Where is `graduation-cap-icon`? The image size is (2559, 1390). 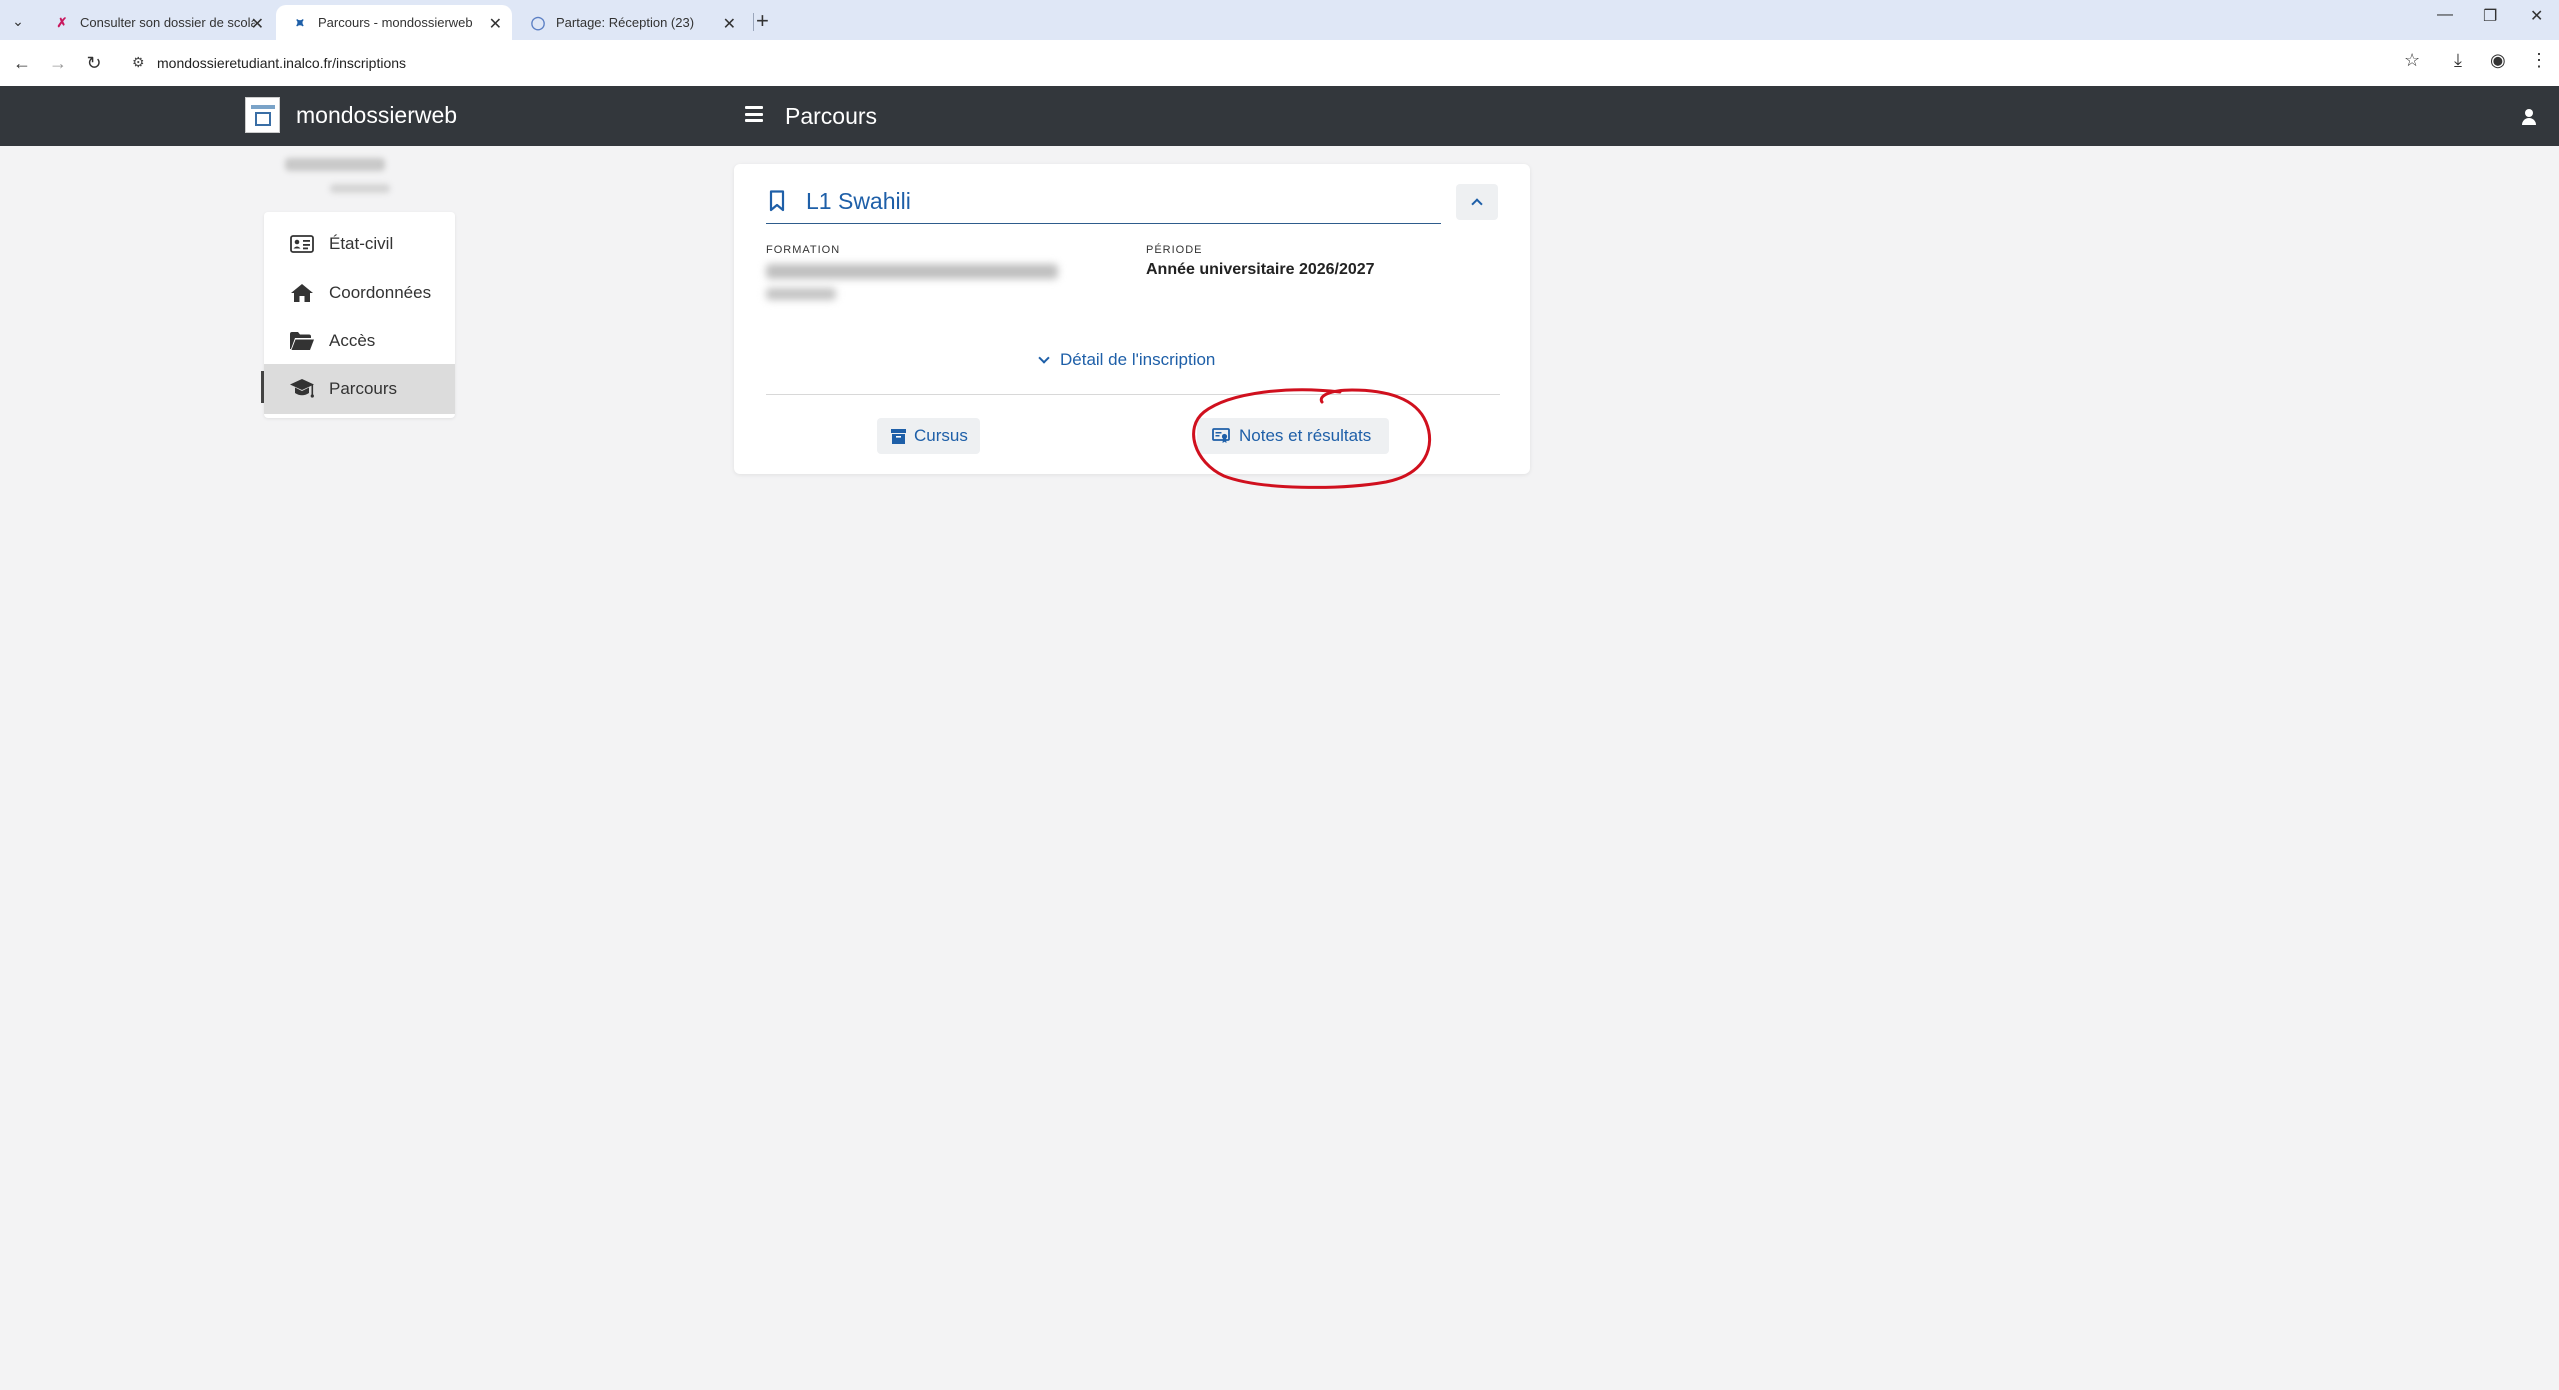 graduation-cap-icon is located at coordinates (302, 389).